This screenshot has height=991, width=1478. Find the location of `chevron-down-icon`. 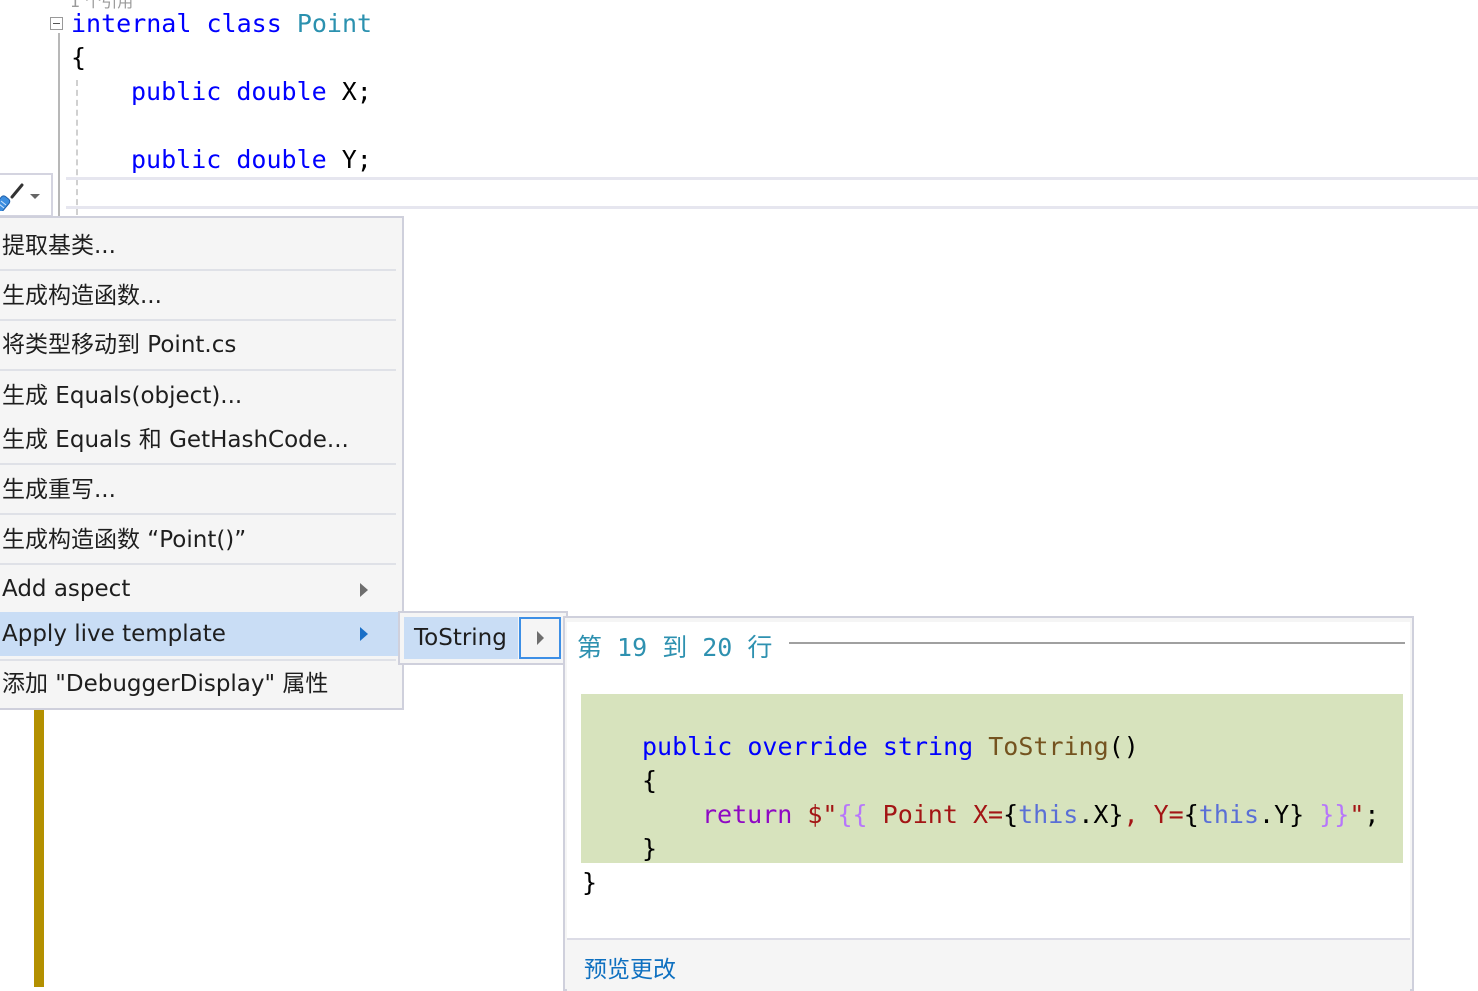

chevron-down-icon is located at coordinates (35, 196).